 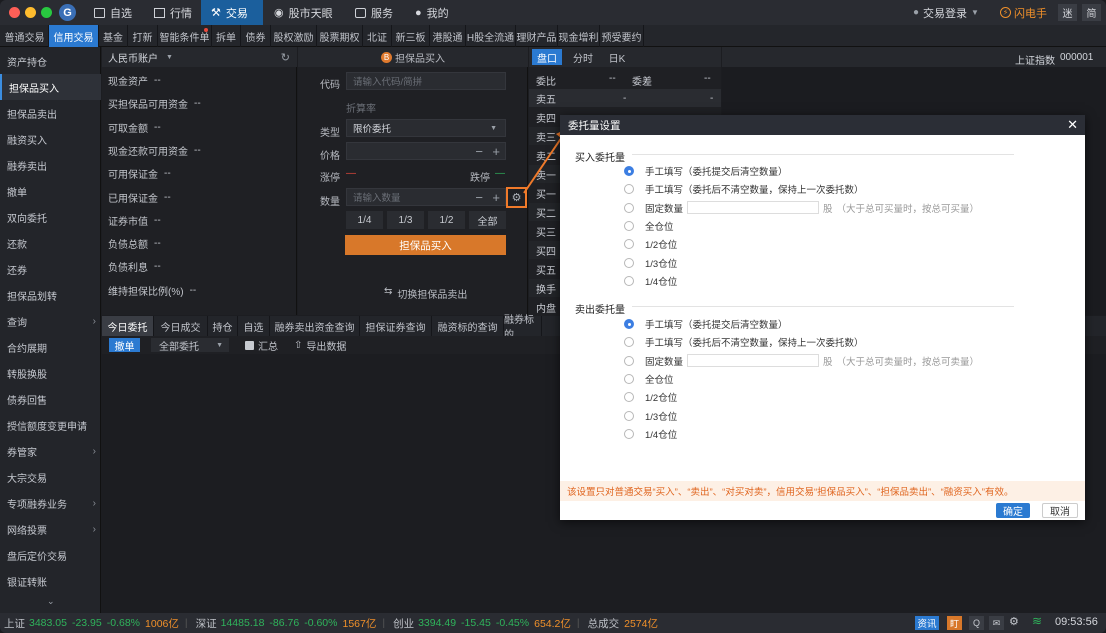 I want to click on sell-fixed-quantity-input, so click(x=753, y=361).